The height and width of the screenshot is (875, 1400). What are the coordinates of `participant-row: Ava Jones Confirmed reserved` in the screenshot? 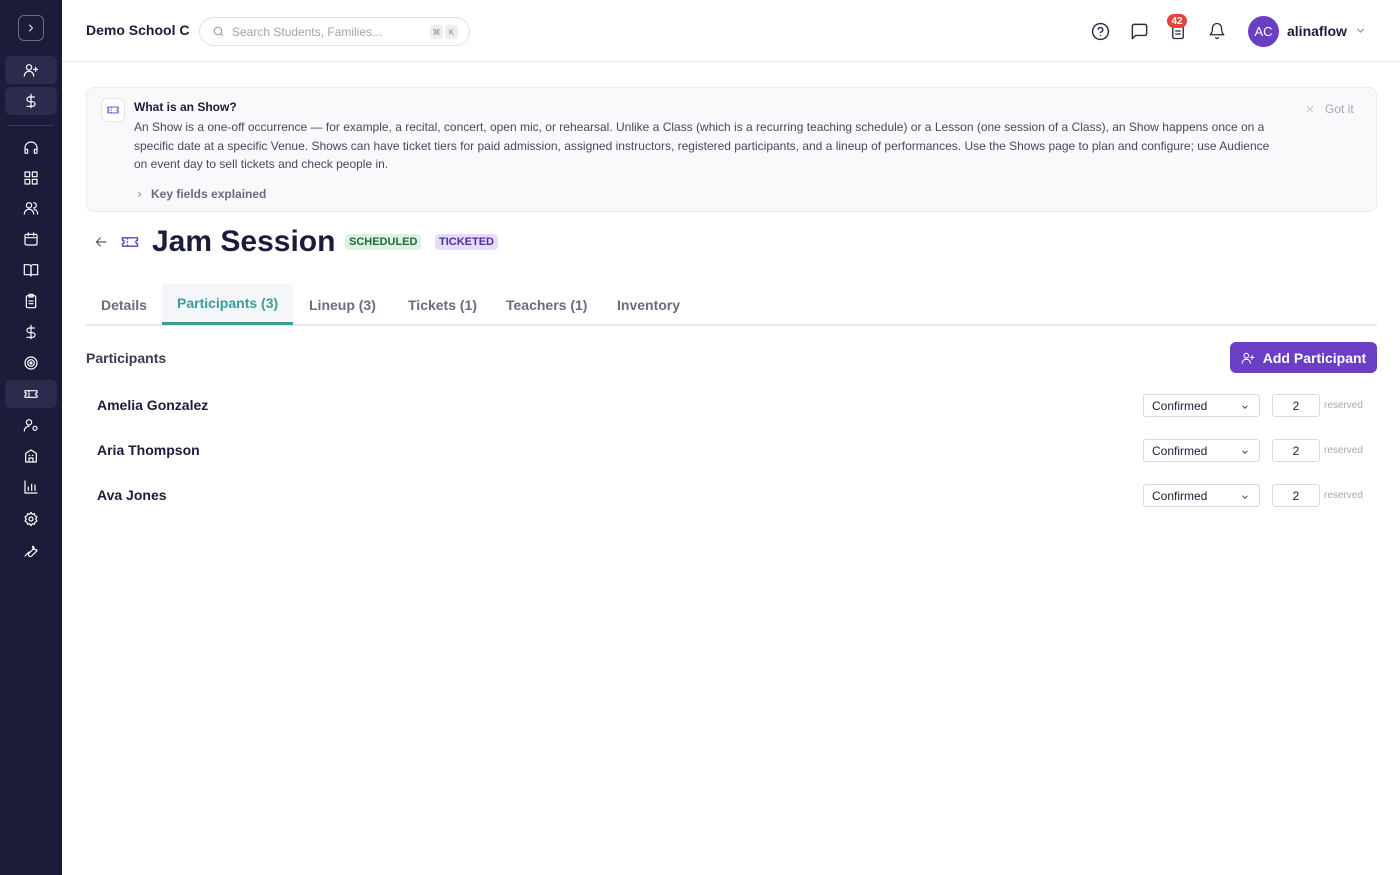 It's located at (731, 496).